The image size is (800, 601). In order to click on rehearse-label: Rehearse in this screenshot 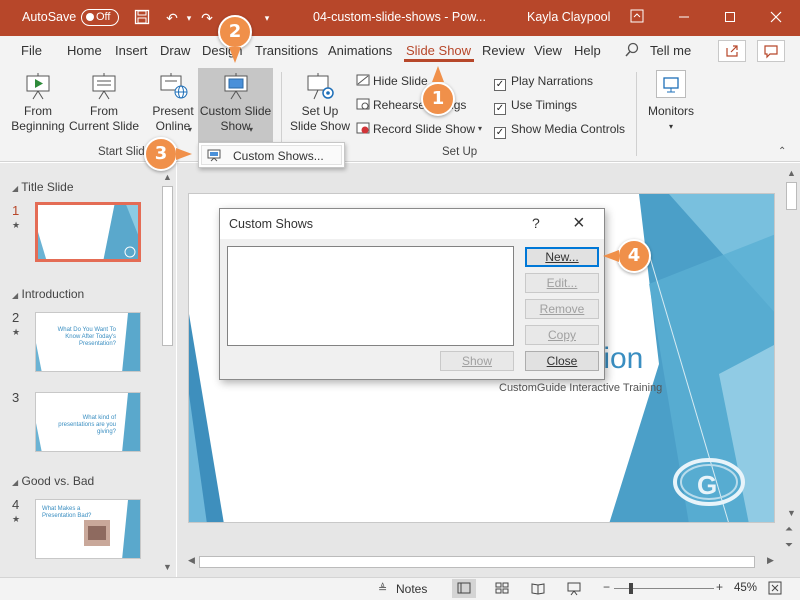, I will do `click(399, 105)`.